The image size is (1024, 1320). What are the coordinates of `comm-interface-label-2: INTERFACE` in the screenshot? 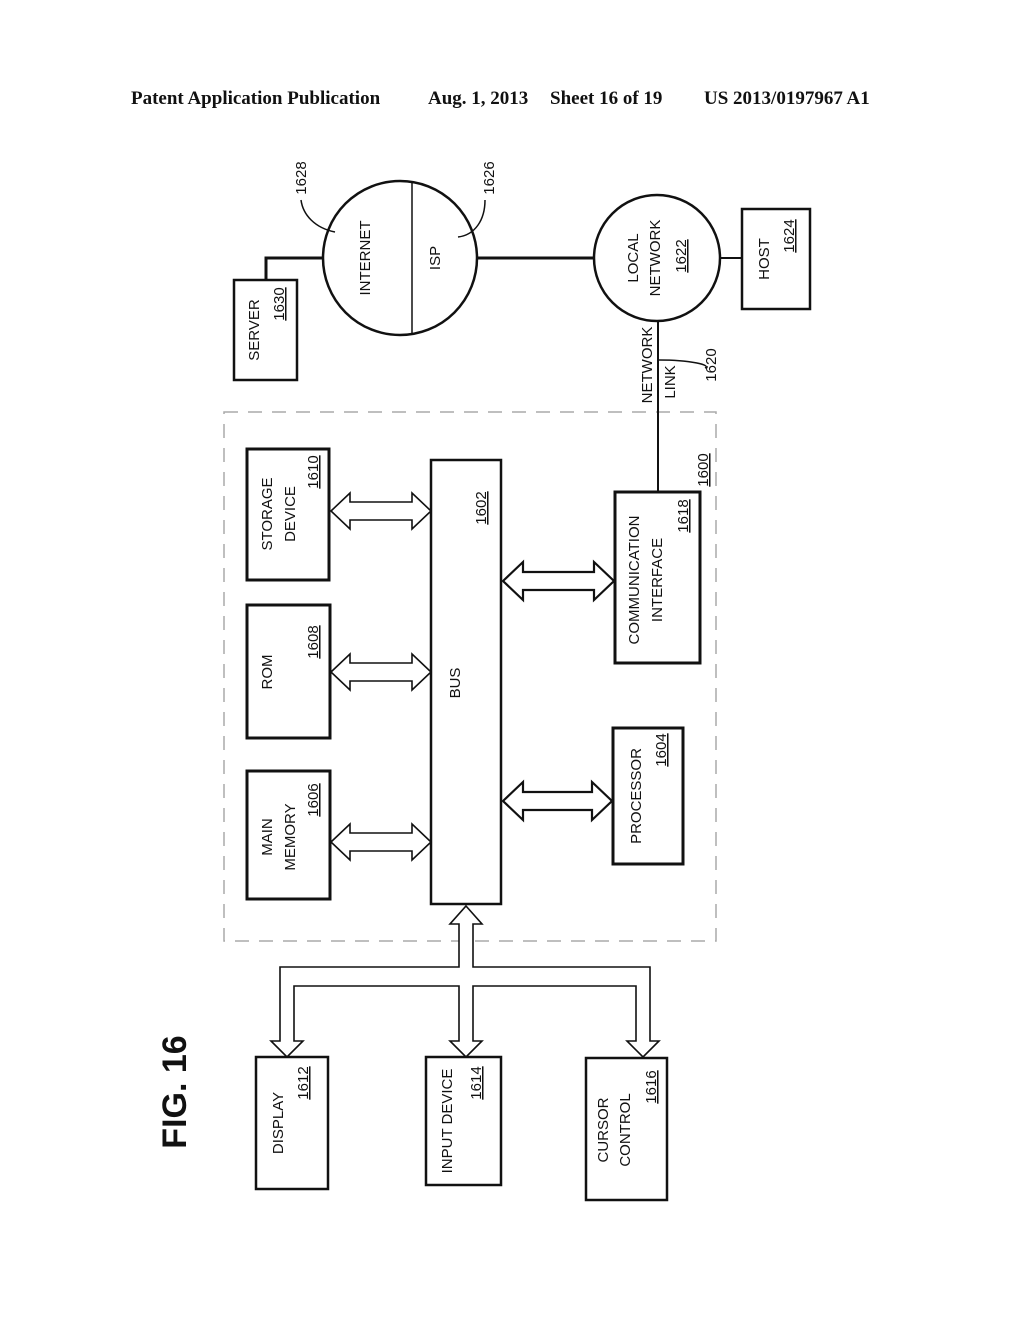 It's located at (657, 580).